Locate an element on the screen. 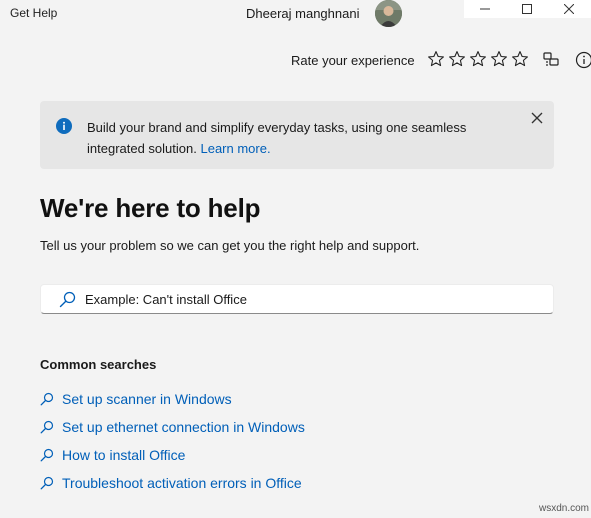 Image resolution: width=591 pixels, height=518 pixels. rate-experience-label: Rate your experience is located at coordinates (353, 60).